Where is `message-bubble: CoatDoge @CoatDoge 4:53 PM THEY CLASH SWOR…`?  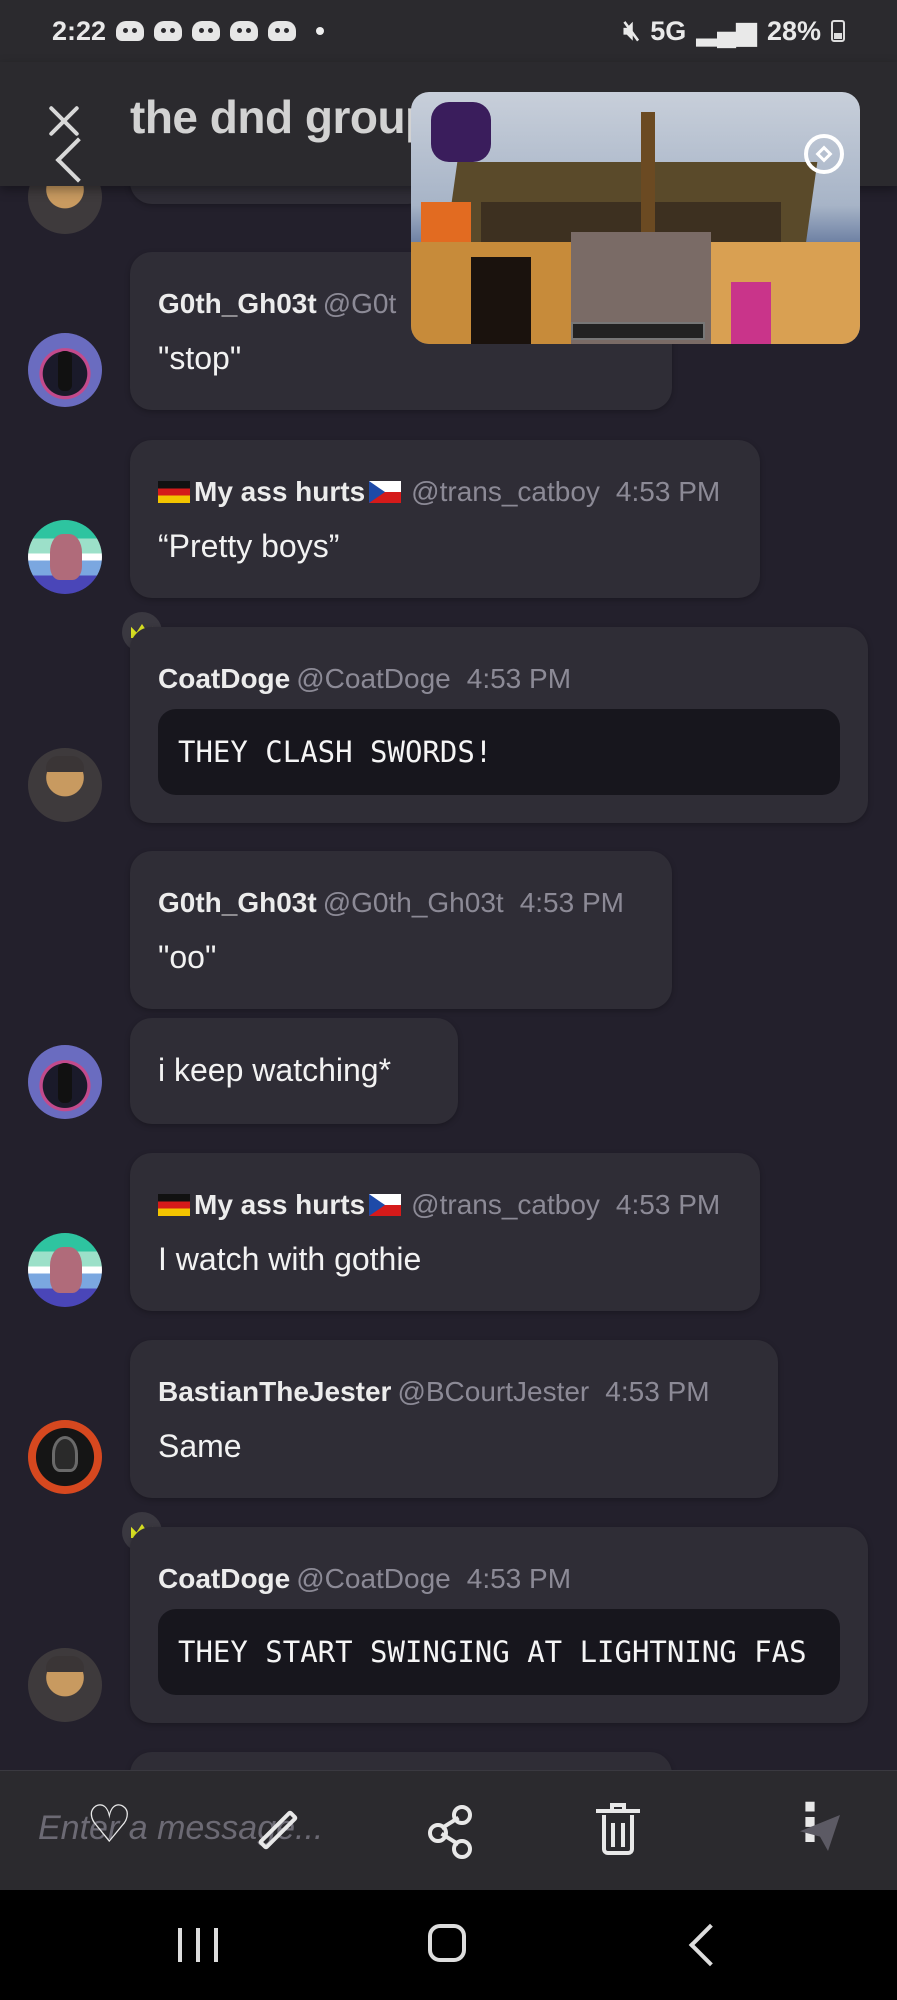
message-bubble: CoatDoge @CoatDoge 4:53 PM THEY CLASH SWOR… is located at coordinates (499, 725).